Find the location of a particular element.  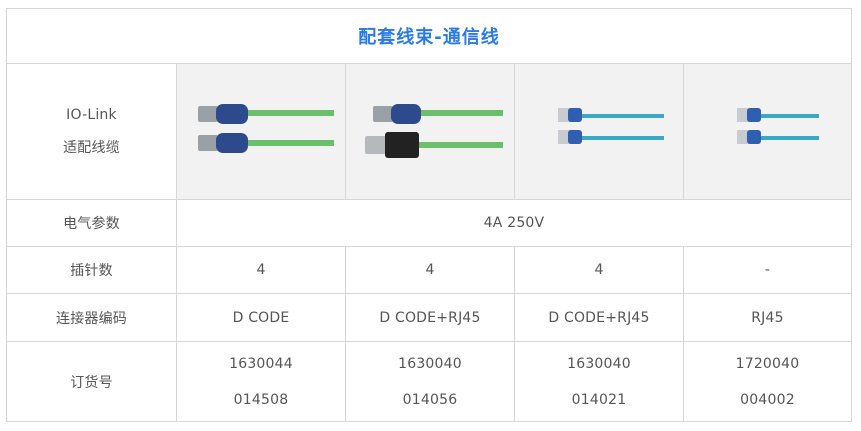

order-value-2: 1630040 014056 is located at coordinates (429, 381).